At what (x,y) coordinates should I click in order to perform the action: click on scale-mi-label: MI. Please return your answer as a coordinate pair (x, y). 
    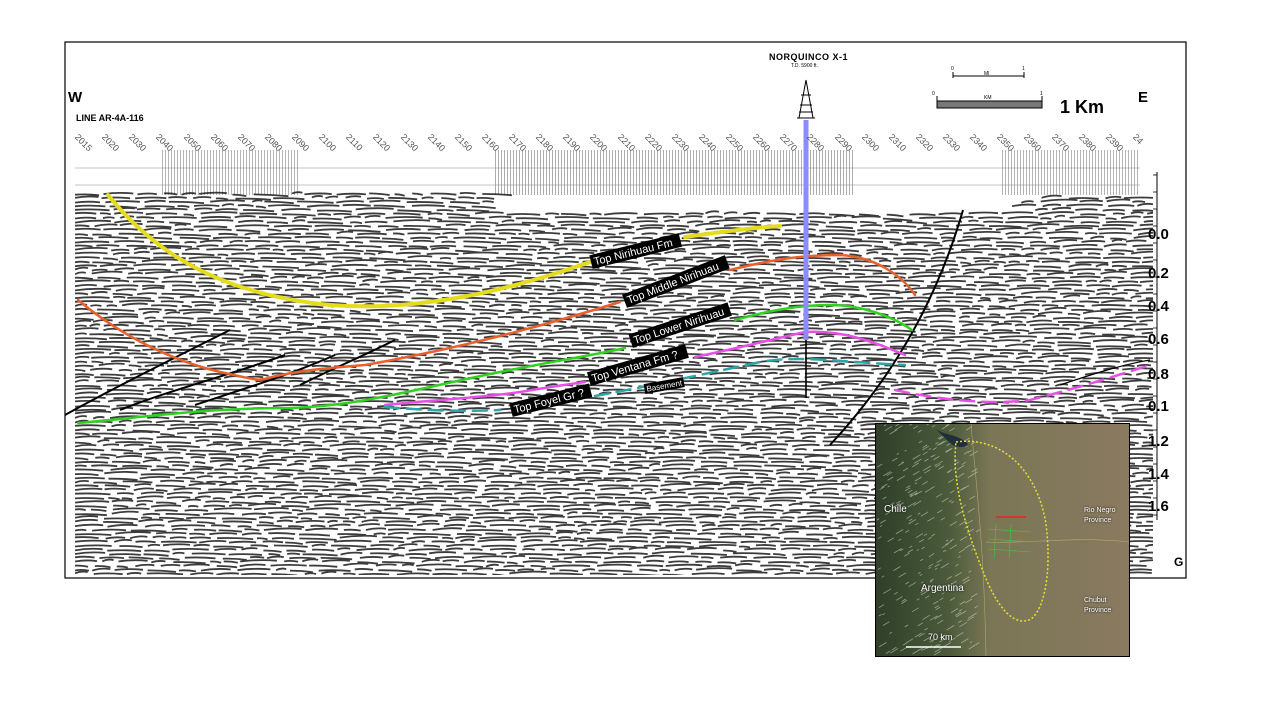
    Looking at the image, I should click on (987, 74).